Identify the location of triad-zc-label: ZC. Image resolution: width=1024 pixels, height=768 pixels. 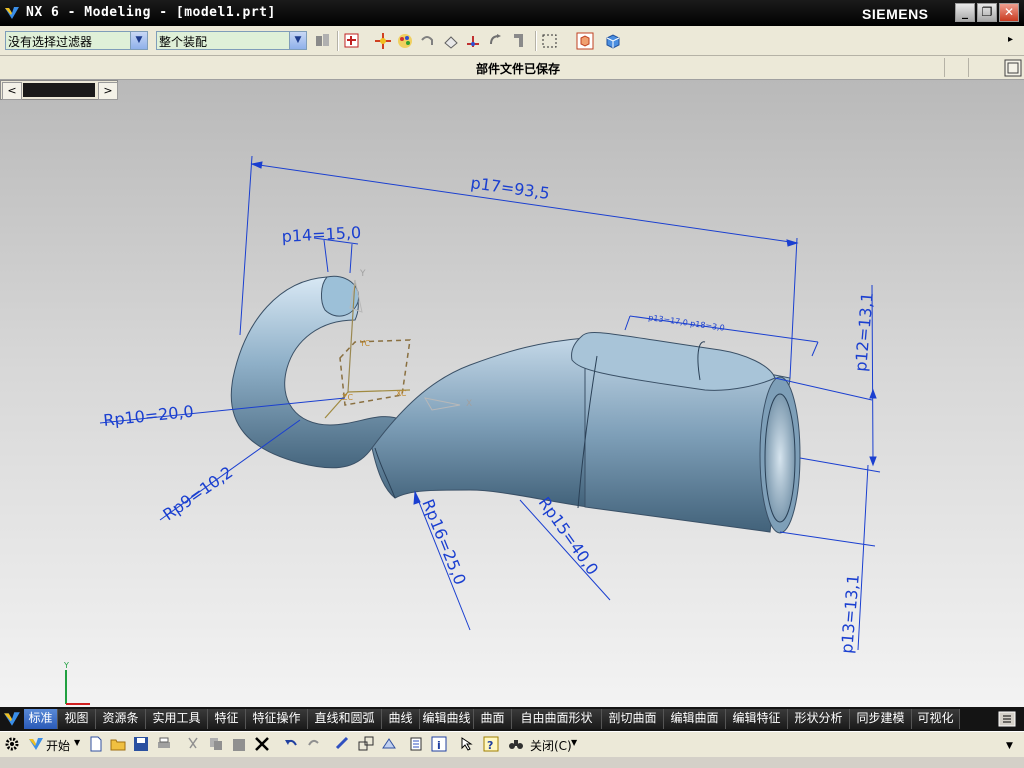
(347, 397).